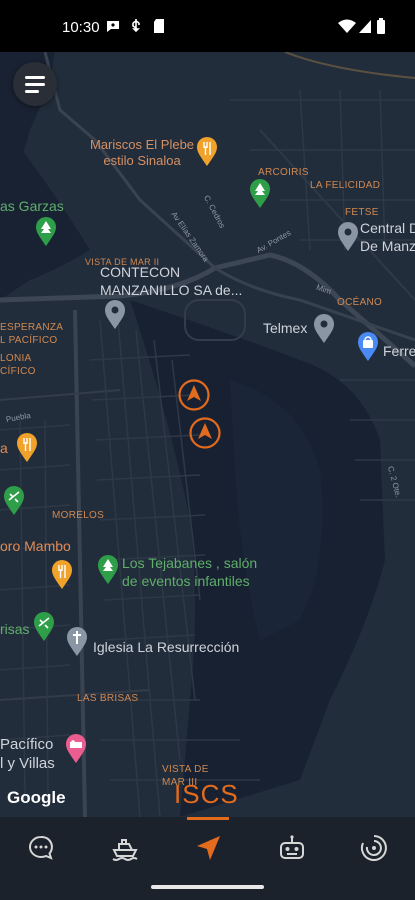 Image resolution: width=415 pixels, height=900 pixels. What do you see at coordinates (27, 755) in the screenshot?
I see `poi-pacifico-label: Pacífico l y Villas` at bounding box center [27, 755].